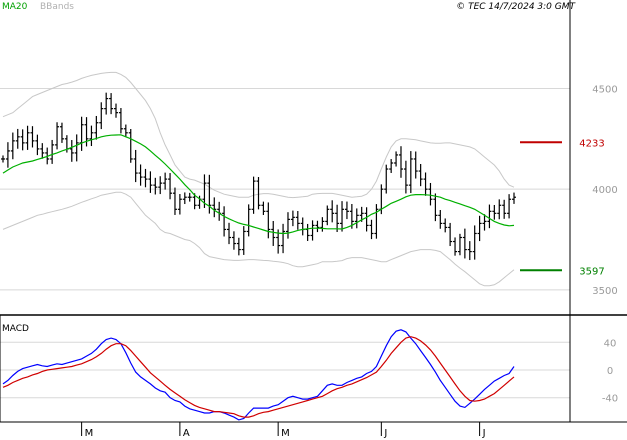 The width and height of the screenshot is (627, 440). I want to click on bbands-legend-label: BBands, so click(57, 7).